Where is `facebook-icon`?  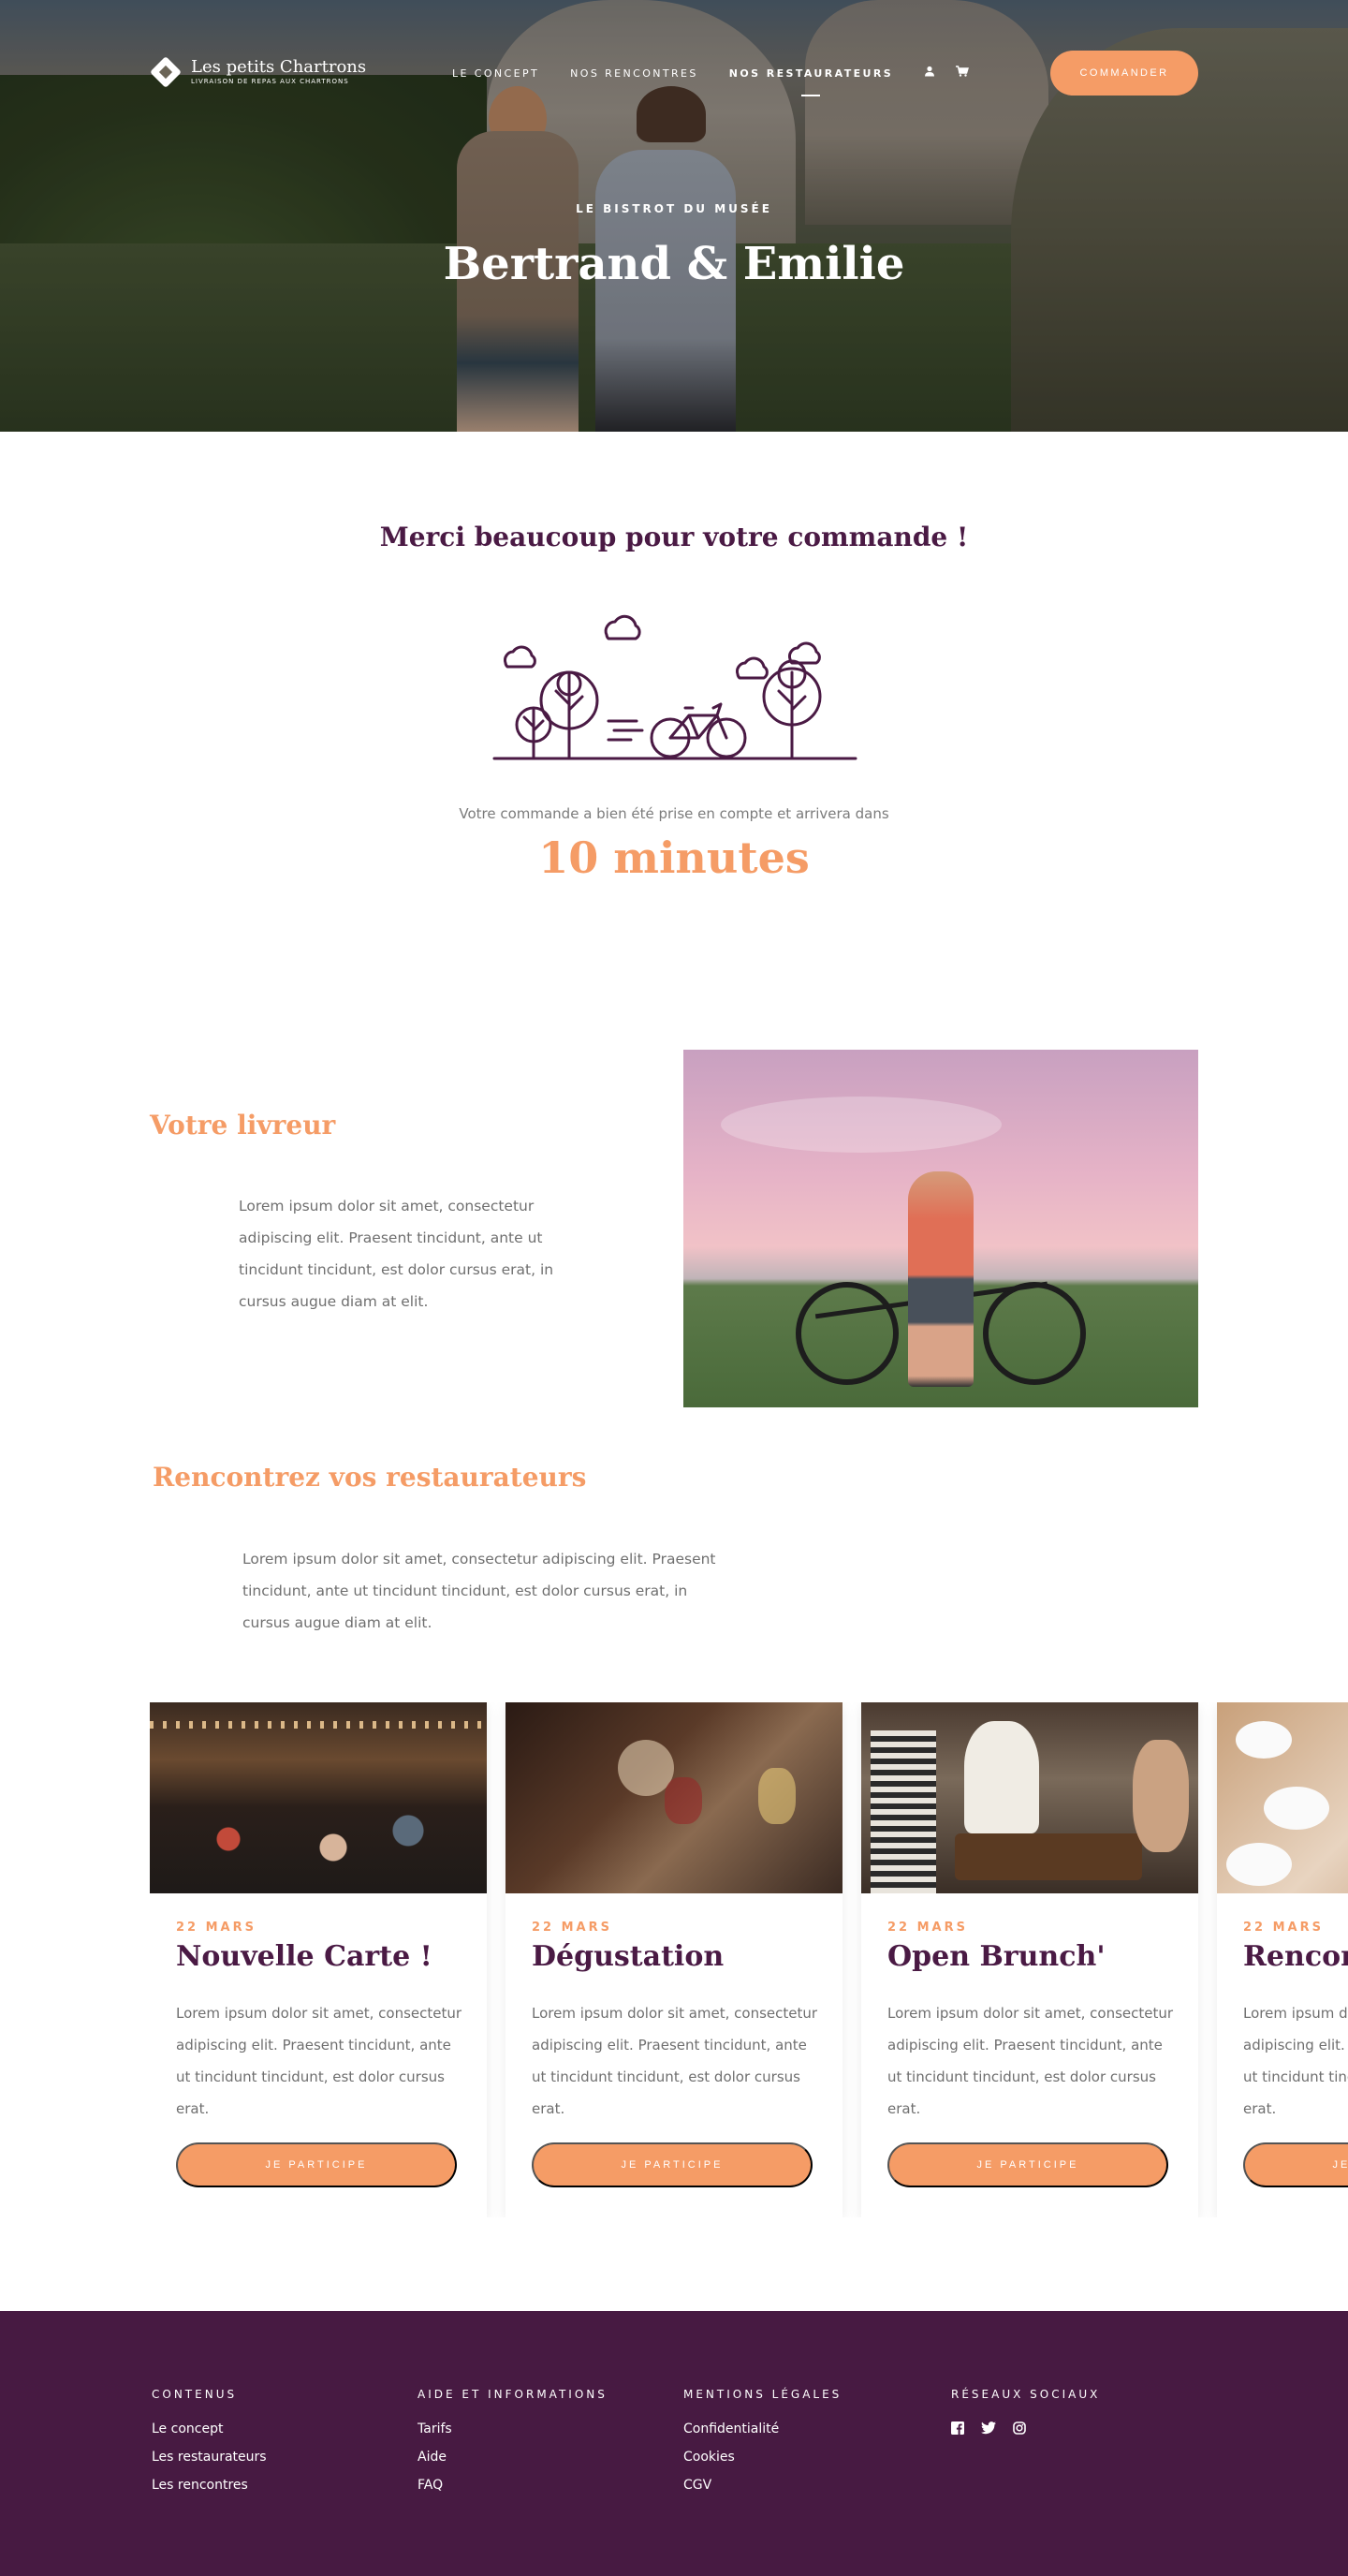
facebook-icon is located at coordinates (957, 2429).